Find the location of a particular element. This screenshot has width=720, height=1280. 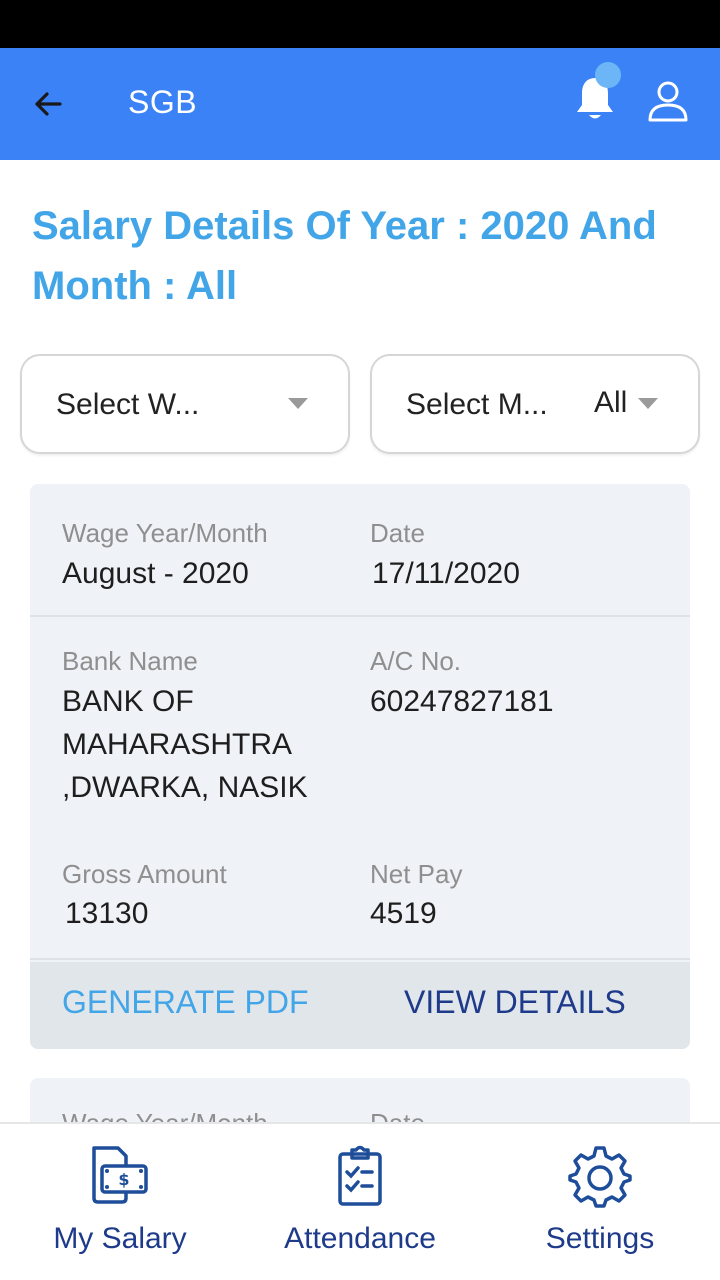

bottom-nav: $ My Salary Attendance Settings is located at coordinates (360, 1201).